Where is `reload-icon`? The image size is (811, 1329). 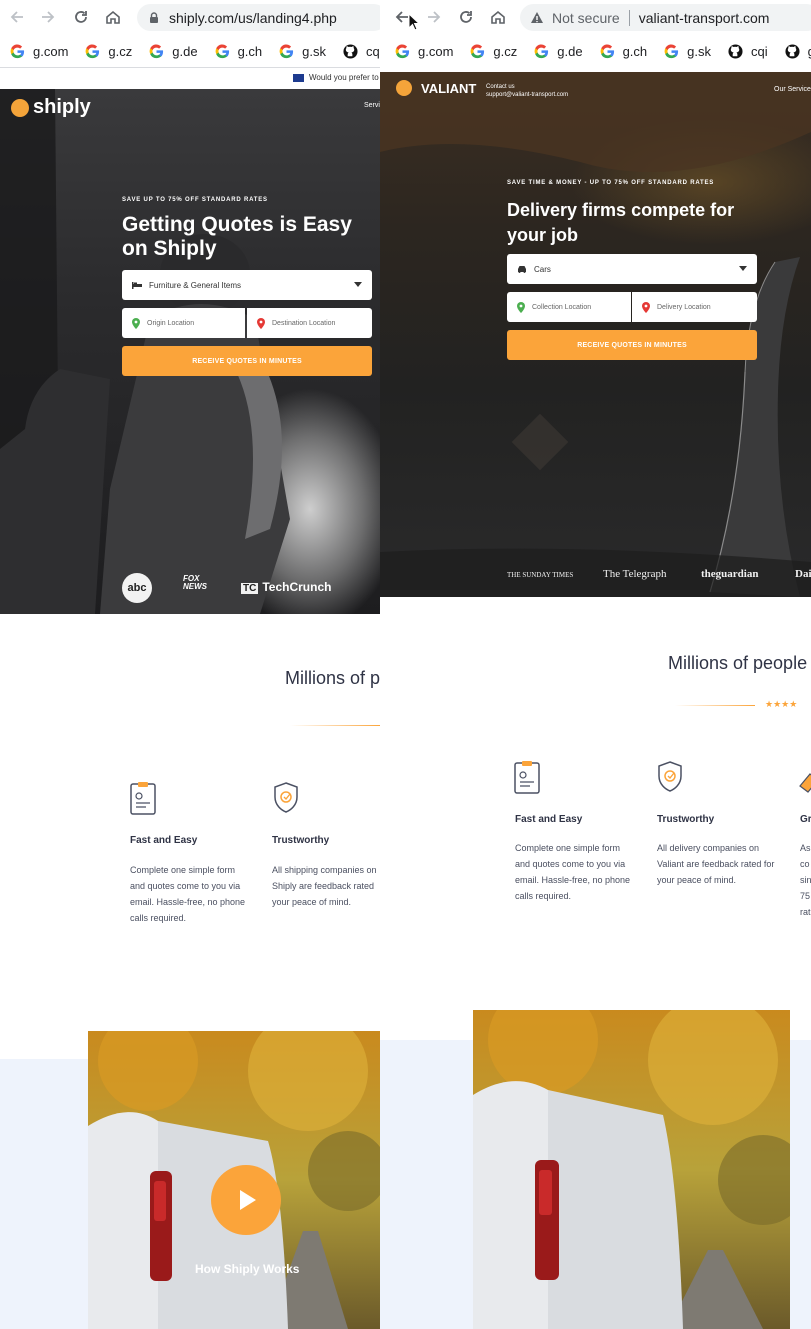 reload-icon is located at coordinates (466, 17).